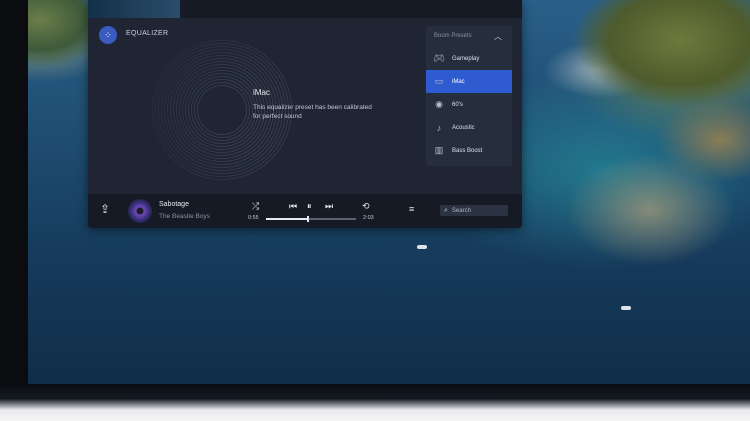 The height and width of the screenshot is (421, 750). I want to click on search-icon: ⌕, so click(446, 210).